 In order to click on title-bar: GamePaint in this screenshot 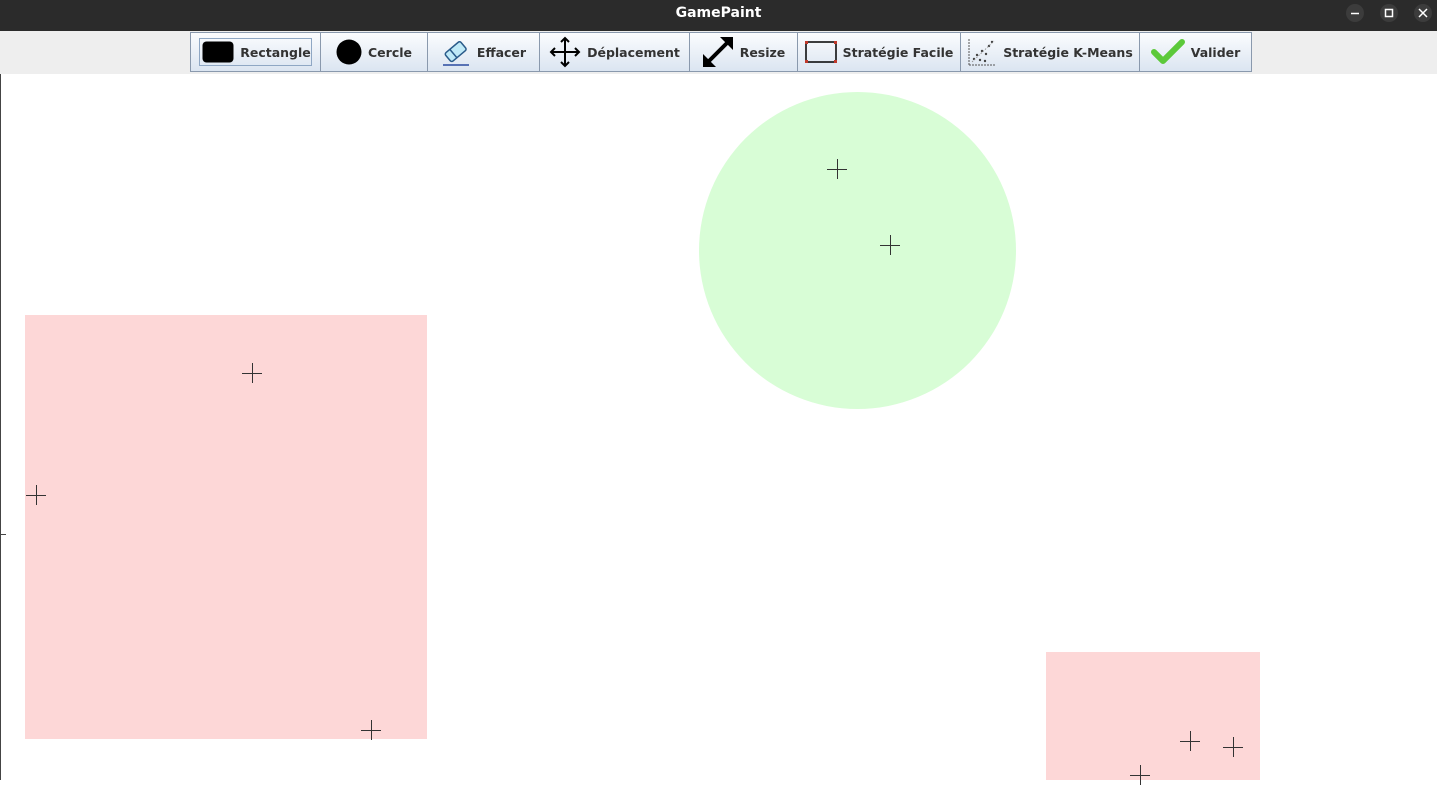, I will do `click(718, 15)`.